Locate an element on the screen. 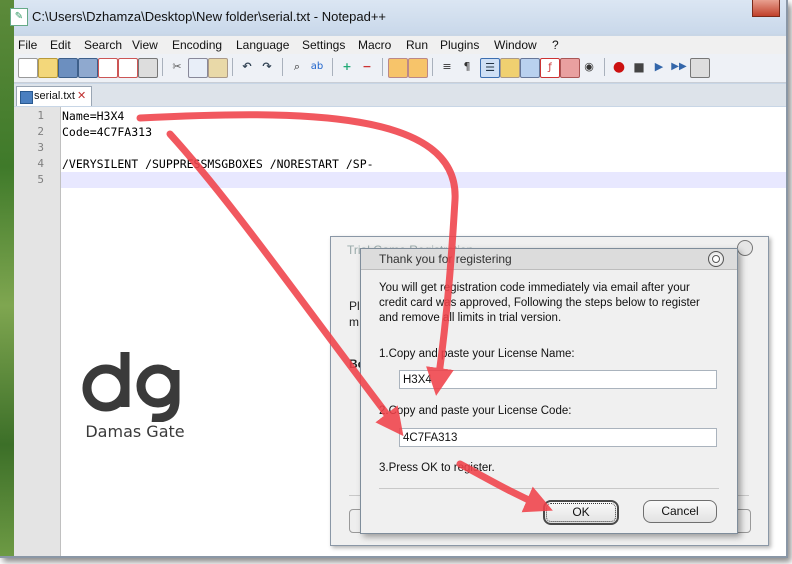 The width and height of the screenshot is (792, 564). dialog-title: Thank you for registering is located at coordinates (445, 259).